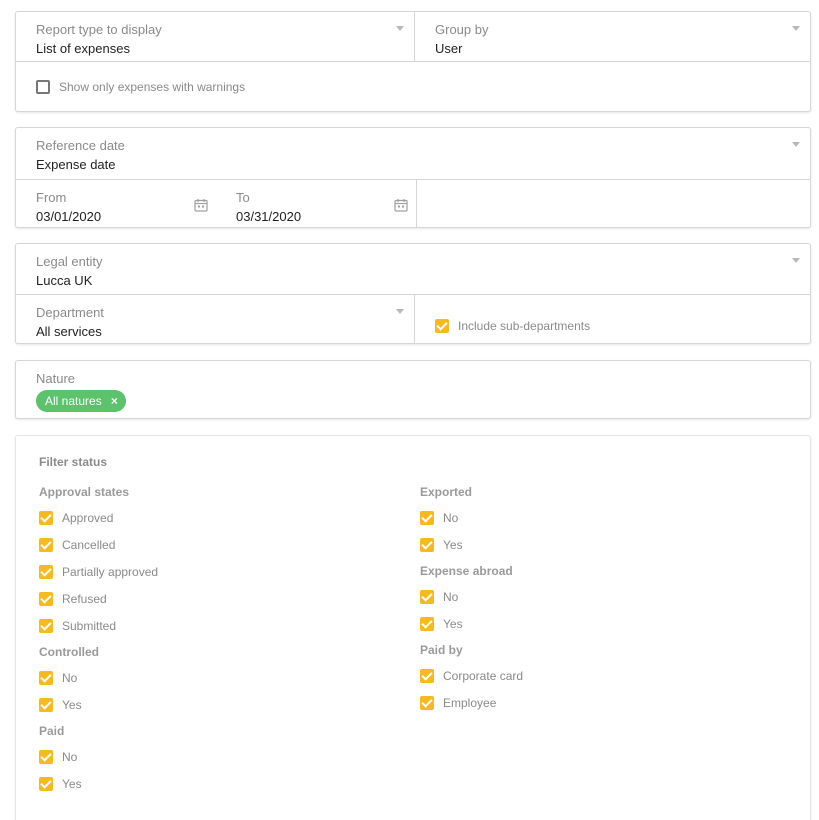 This screenshot has height=820, width=819. What do you see at coordinates (219, 518) in the screenshot?
I see `approval-approved-checkbox: Approved` at bounding box center [219, 518].